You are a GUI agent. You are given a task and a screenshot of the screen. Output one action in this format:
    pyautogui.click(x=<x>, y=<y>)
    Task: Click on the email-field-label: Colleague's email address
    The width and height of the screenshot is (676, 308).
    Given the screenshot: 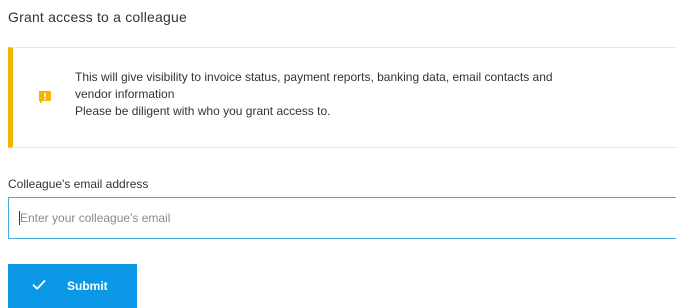 What is the action you would take?
    pyautogui.click(x=78, y=184)
    